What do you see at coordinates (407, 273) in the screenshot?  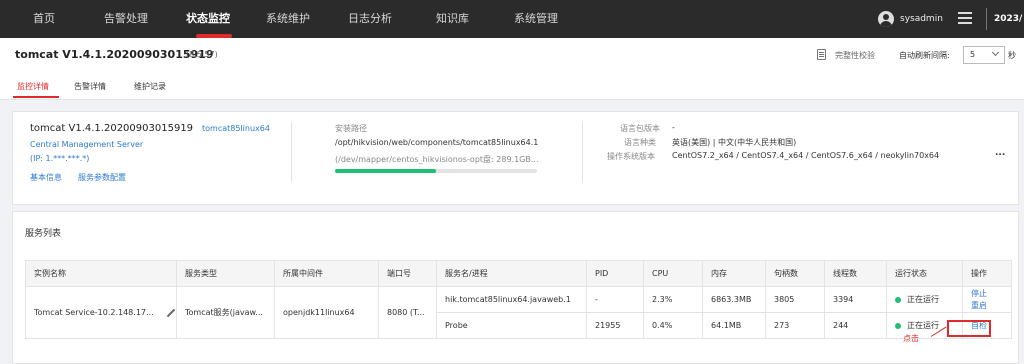 I see `column-header: 端口号` at bounding box center [407, 273].